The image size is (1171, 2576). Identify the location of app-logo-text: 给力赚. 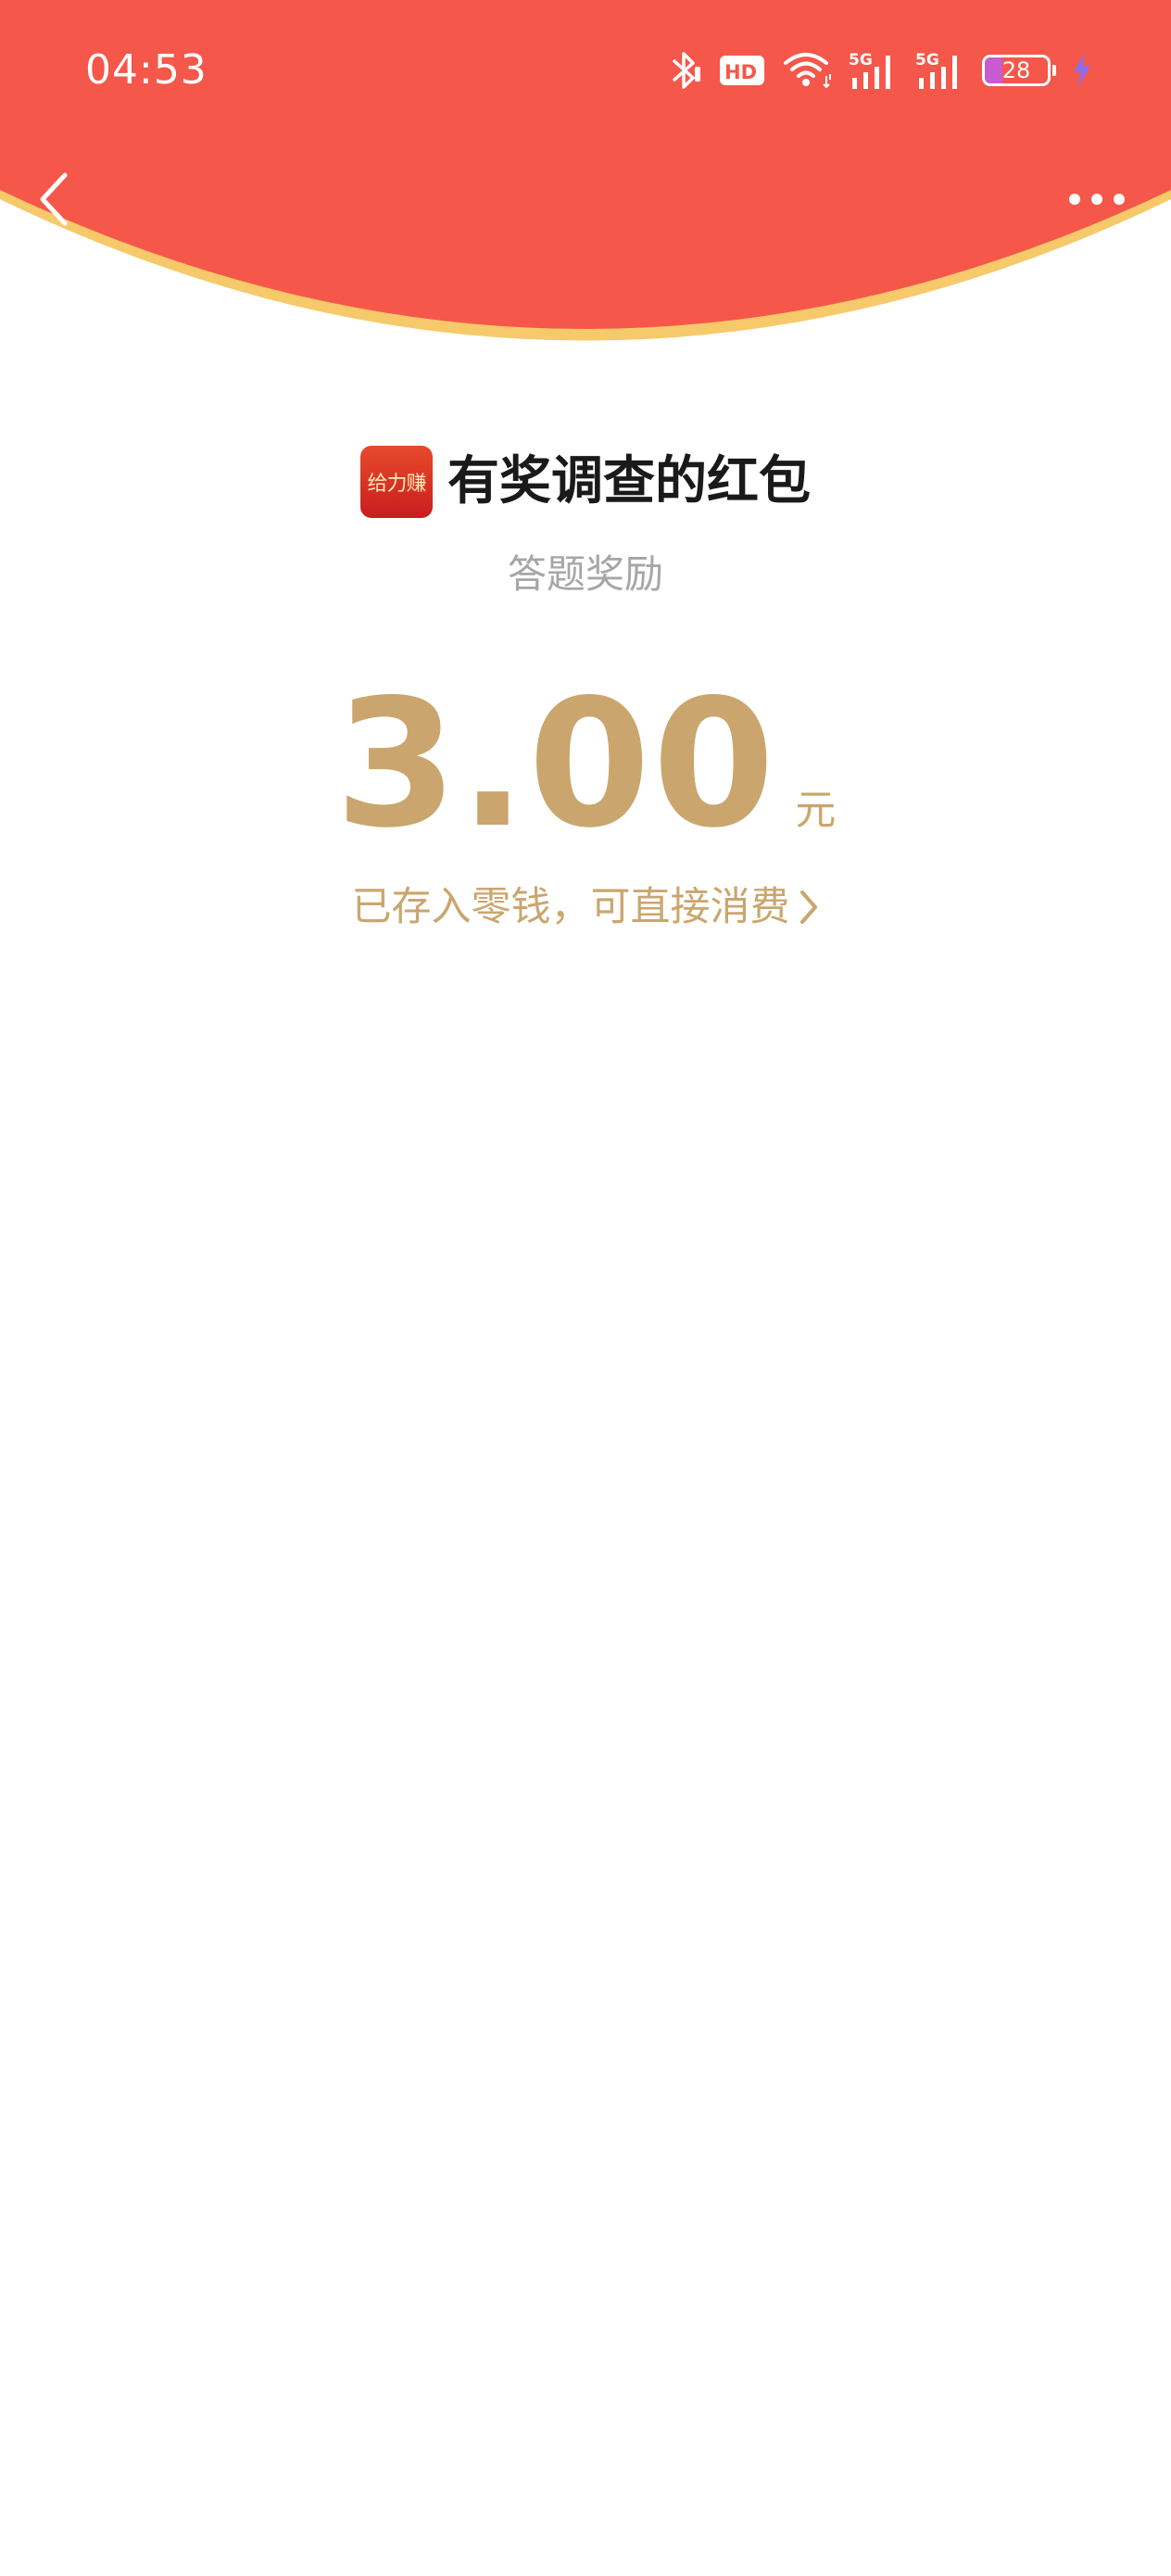
(397, 485).